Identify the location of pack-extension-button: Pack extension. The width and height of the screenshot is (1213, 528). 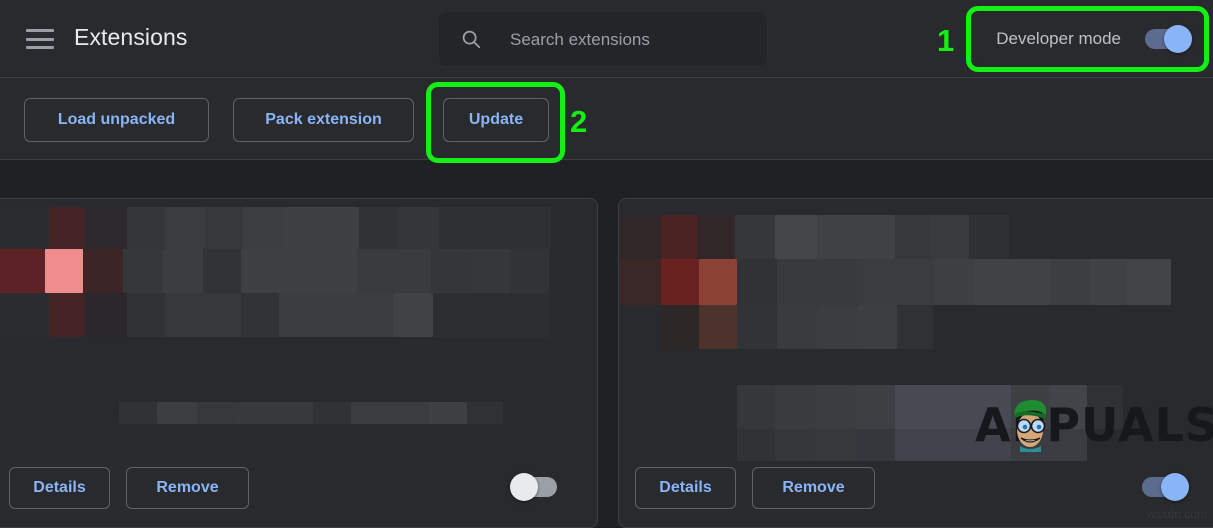
(323, 120).